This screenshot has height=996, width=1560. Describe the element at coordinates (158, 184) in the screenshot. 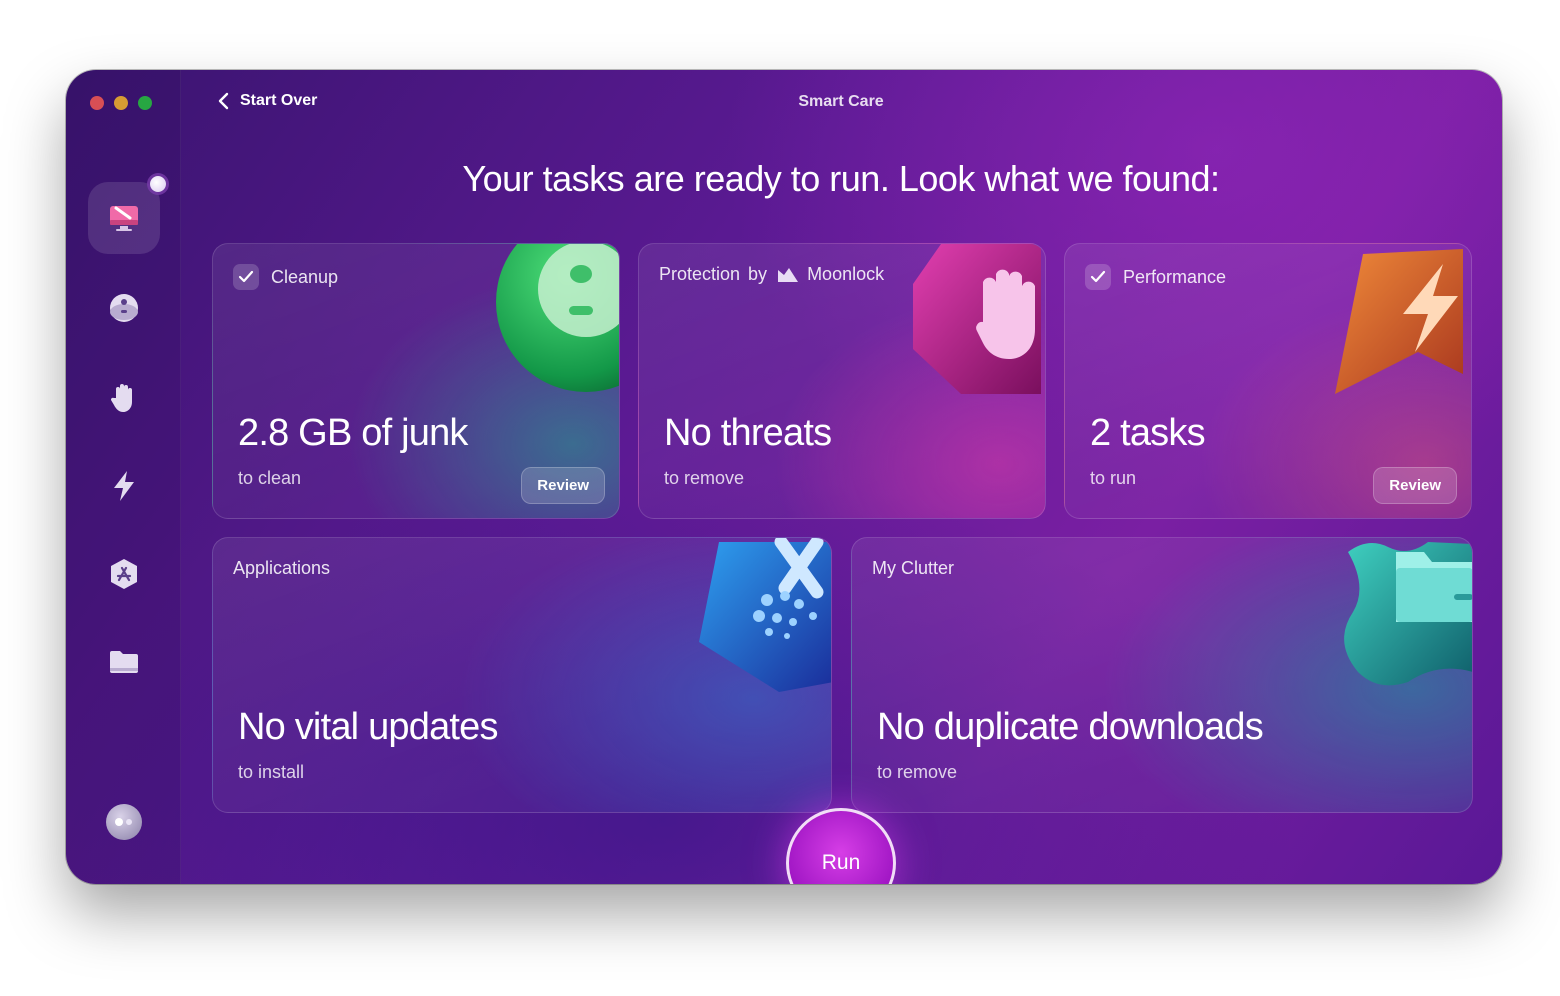

I see `active-indicator` at that location.